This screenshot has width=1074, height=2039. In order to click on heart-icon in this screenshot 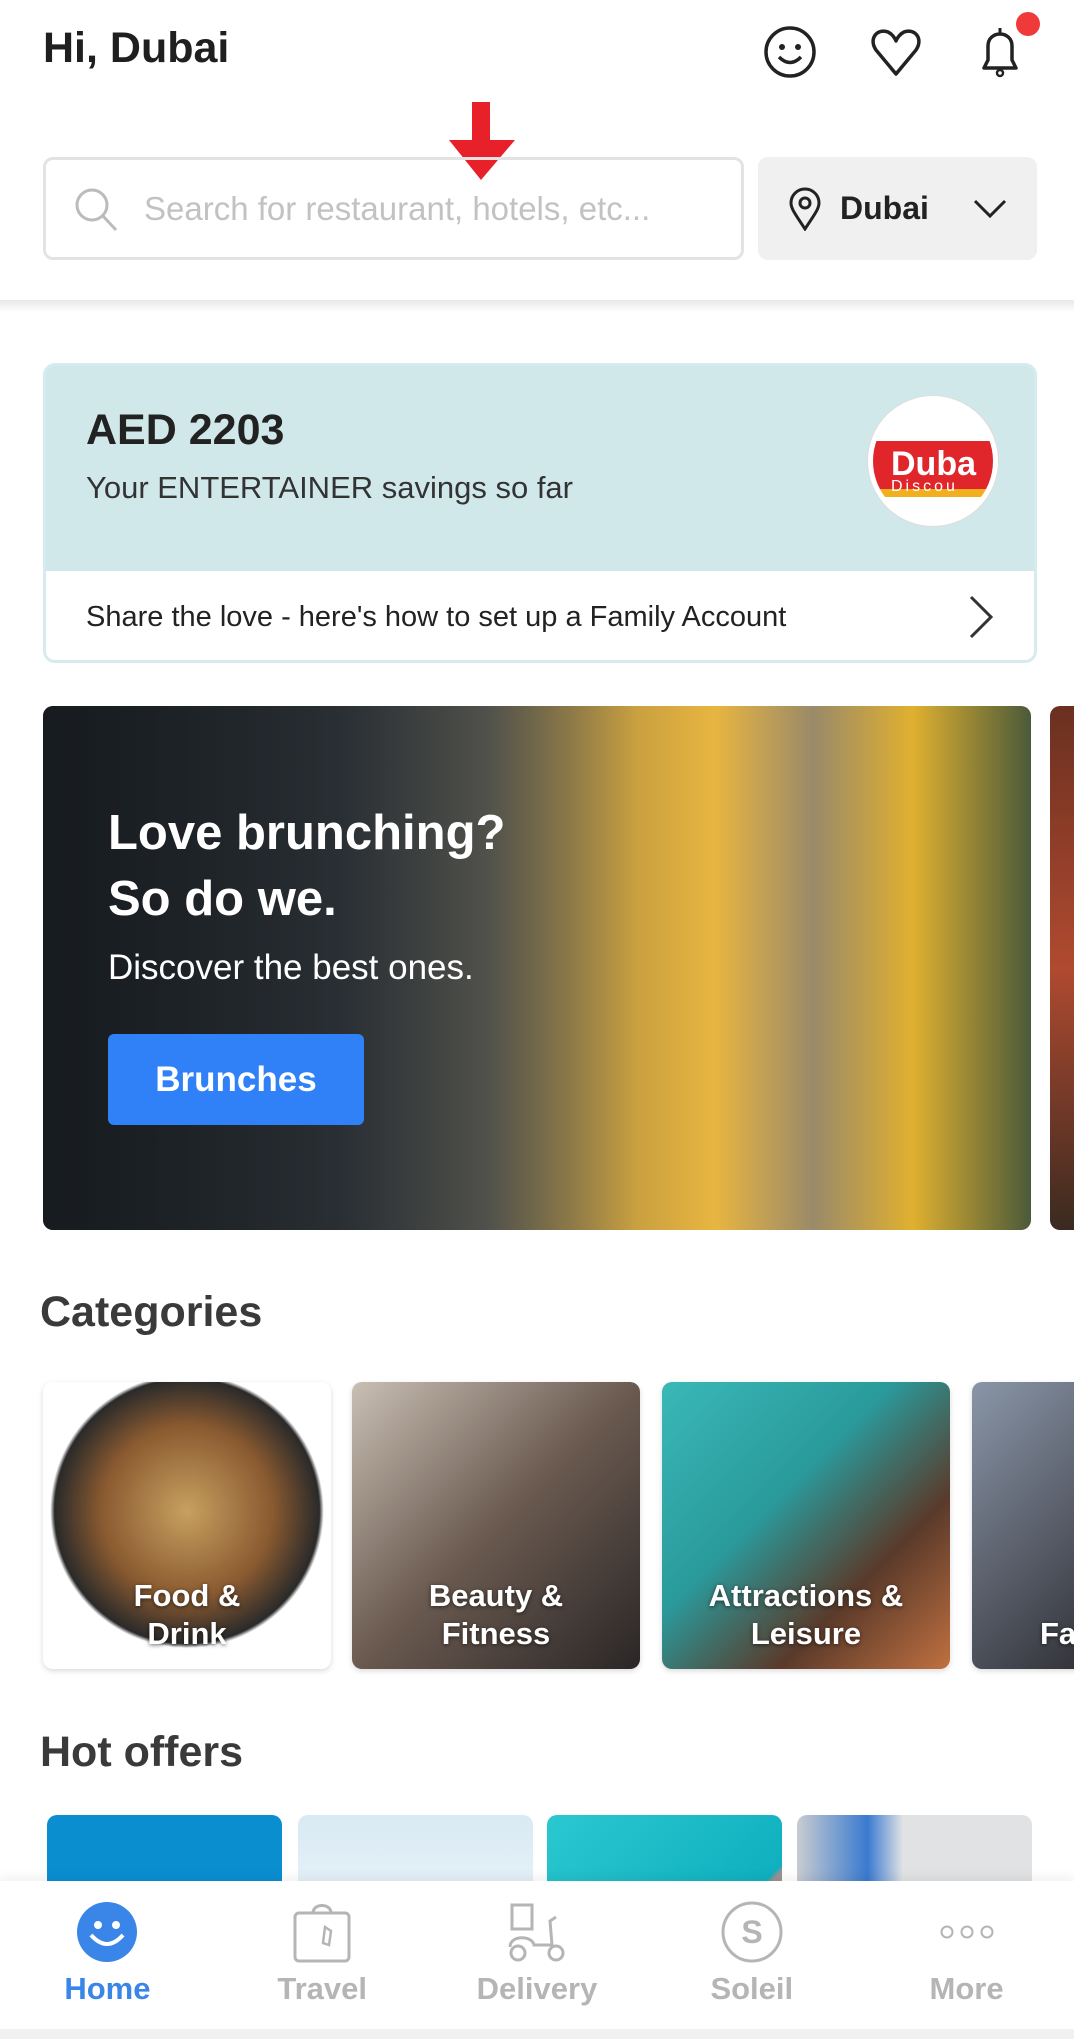, I will do `click(896, 52)`.